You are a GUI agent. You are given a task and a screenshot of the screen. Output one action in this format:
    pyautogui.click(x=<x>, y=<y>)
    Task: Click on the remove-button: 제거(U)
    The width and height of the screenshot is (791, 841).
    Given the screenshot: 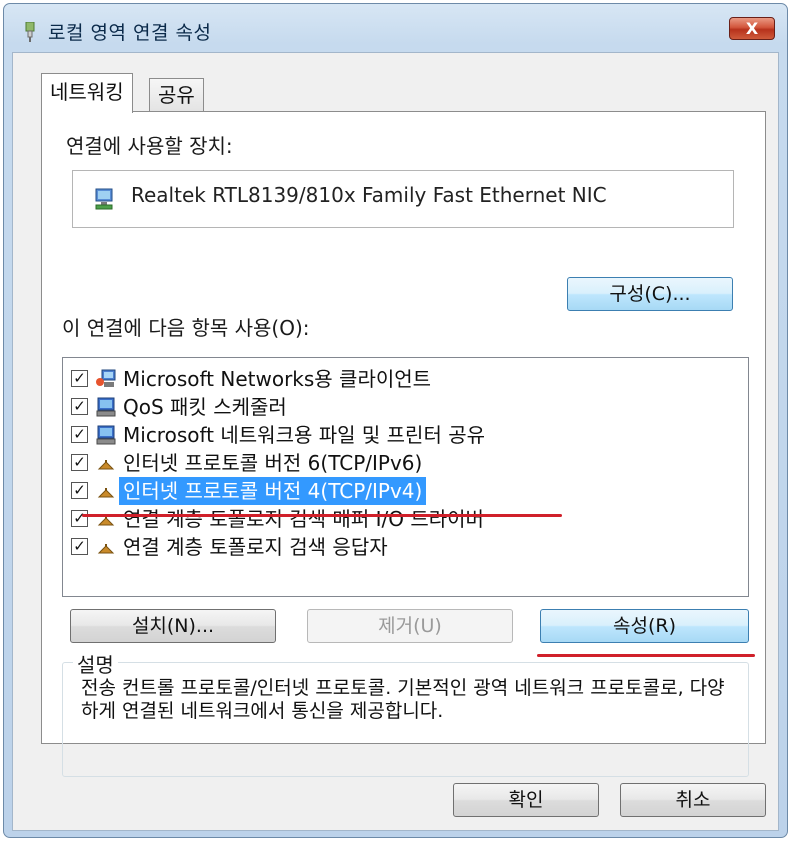 What is the action you would take?
    pyautogui.click(x=410, y=626)
    